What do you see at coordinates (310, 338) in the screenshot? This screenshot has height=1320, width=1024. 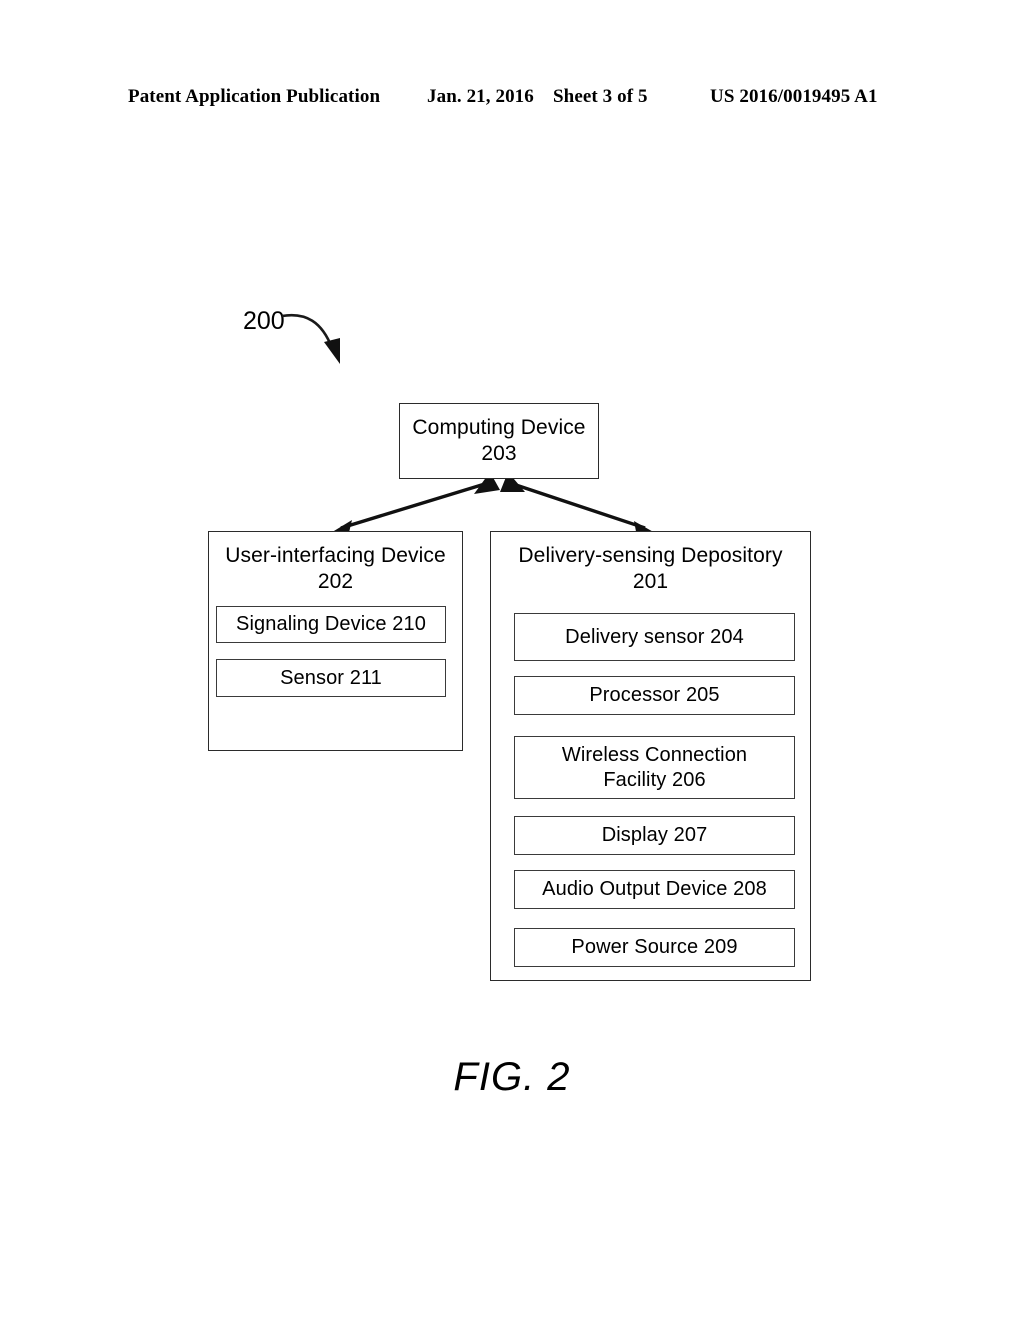 I see `lead-line-arrow-icon` at bounding box center [310, 338].